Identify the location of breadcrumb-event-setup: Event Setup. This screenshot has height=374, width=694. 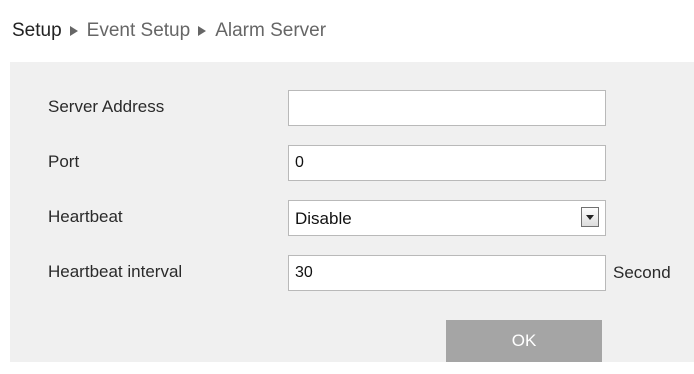
(139, 31).